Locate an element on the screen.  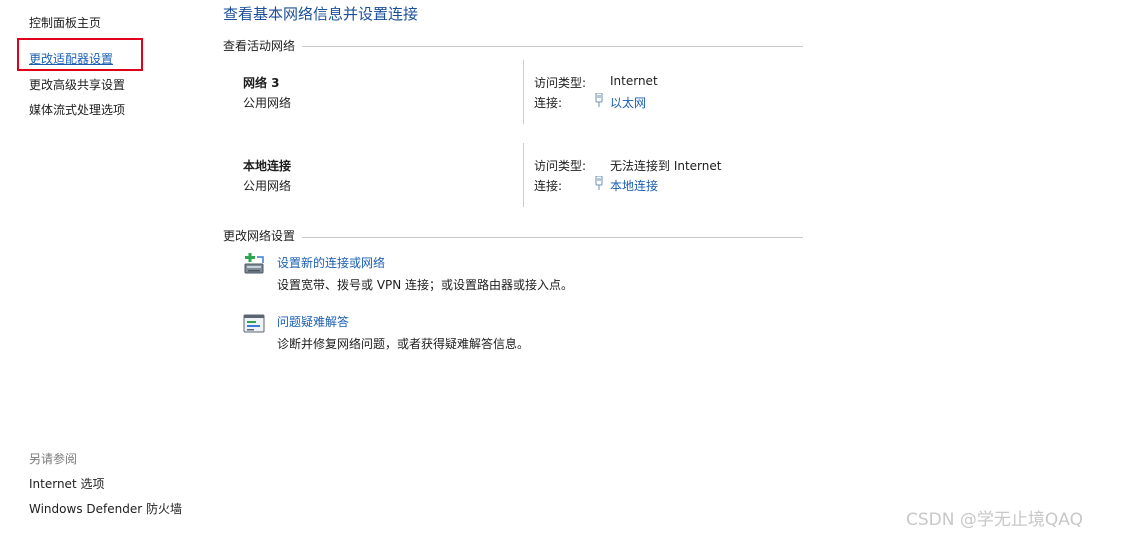
connection-link-local: 本地连接 is located at coordinates (634, 185).